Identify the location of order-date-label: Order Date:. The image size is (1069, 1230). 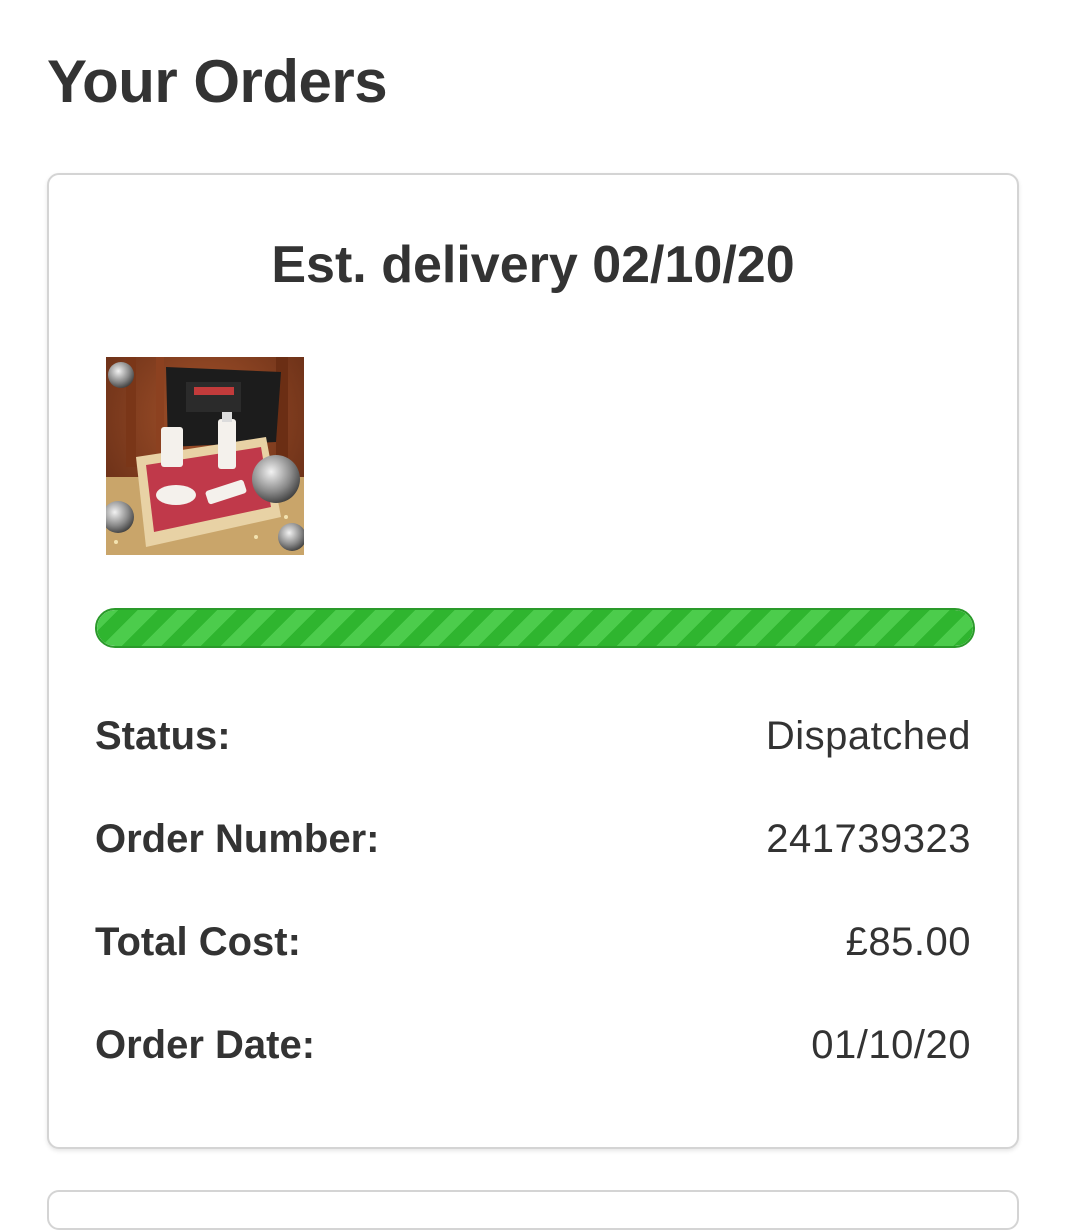
(205, 1045).